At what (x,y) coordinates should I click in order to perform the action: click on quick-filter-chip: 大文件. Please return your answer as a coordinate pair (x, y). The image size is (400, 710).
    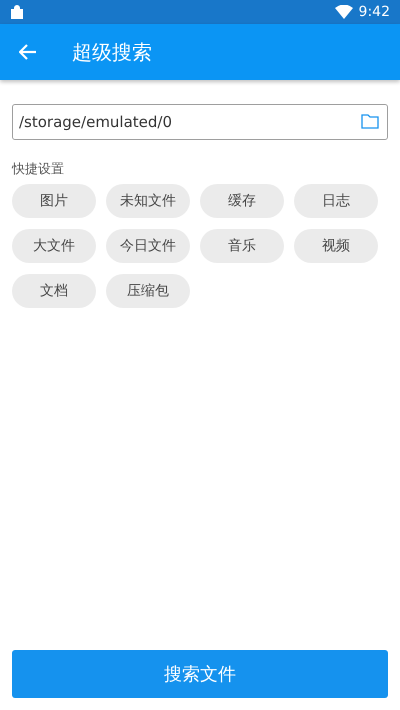
    Looking at the image, I should click on (54, 246).